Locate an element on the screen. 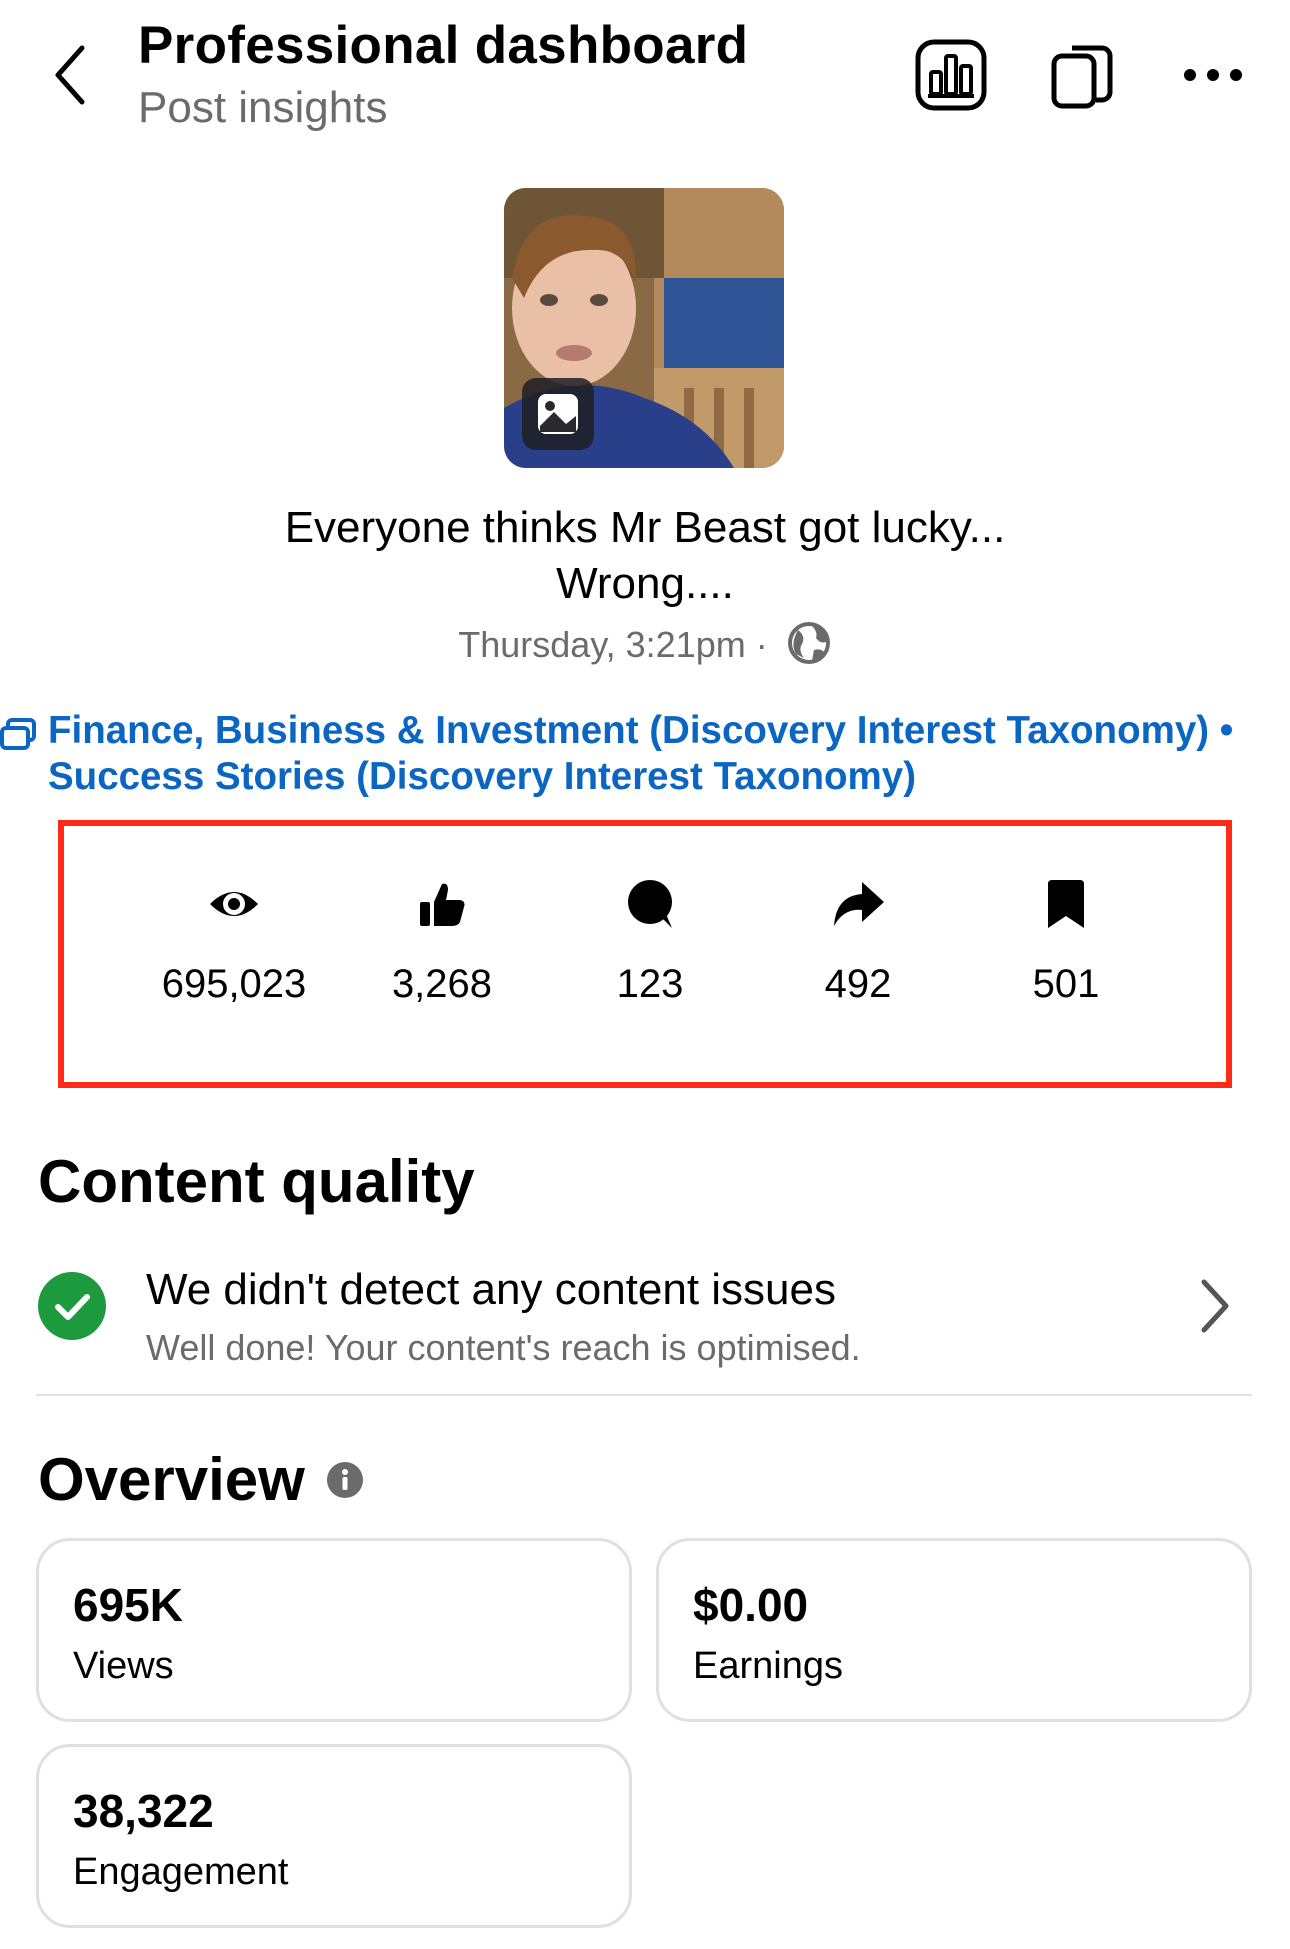 The height and width of the screenshot is (1949, 1290). card-label: Engagement is located at coordinates (181, 1872).